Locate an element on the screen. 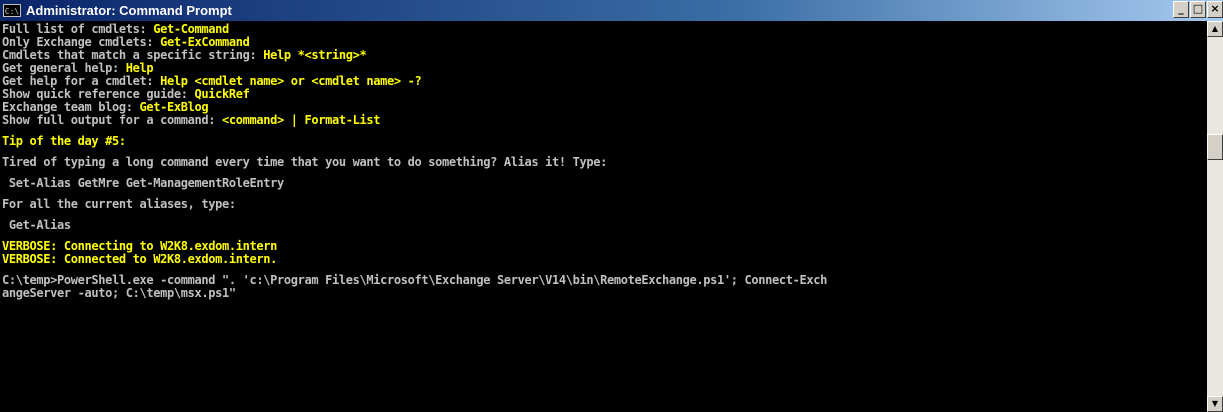 The width and height of the screenshot is (1223, 412). window-title: Administrator: Command Prompt is located at coordinates (129, 10).